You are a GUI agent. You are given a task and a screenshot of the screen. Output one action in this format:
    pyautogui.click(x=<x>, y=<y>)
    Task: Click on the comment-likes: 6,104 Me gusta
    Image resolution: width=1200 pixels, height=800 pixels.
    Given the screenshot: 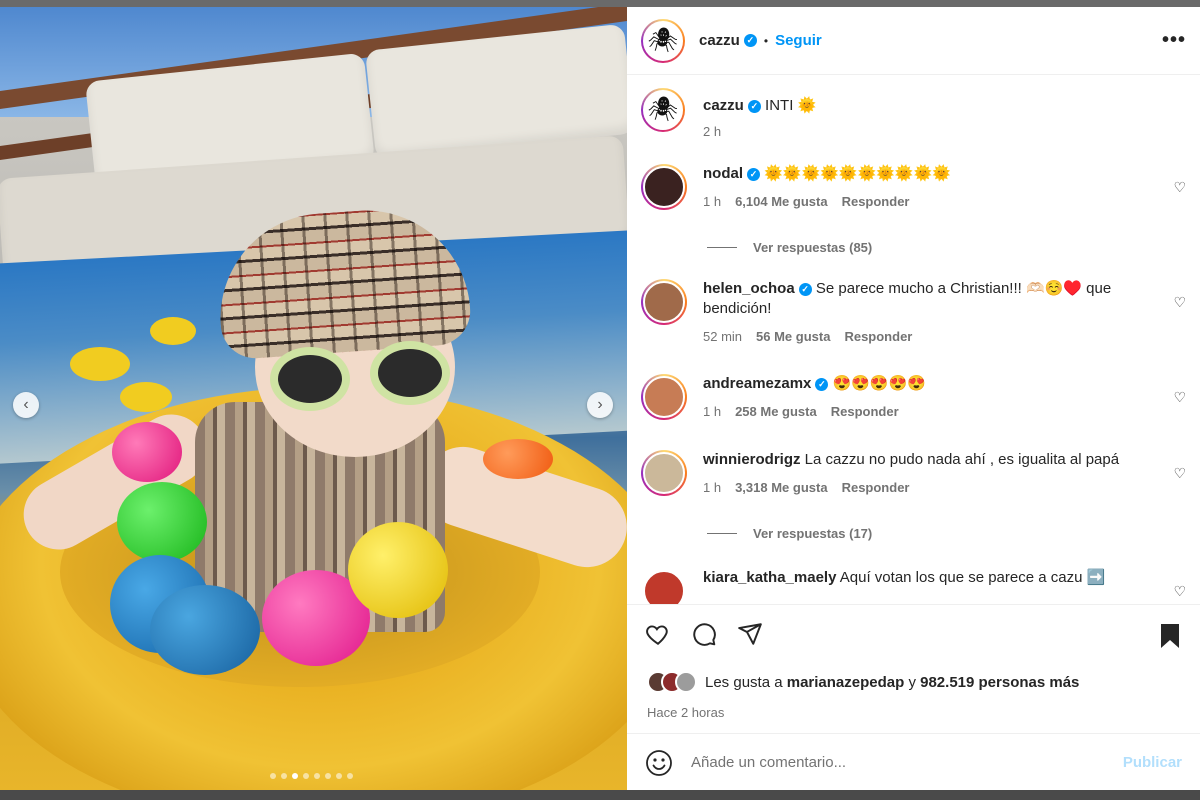 What is the action you would take?
    pyautogui.click(x=781, y=202)
    